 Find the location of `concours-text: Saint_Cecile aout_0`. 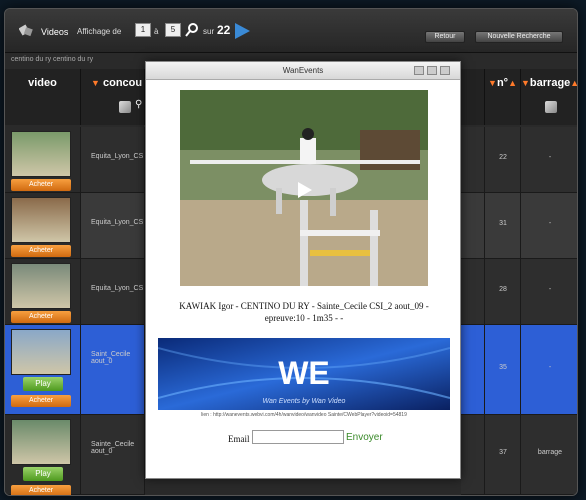

concours-text: Saint_Cecile aout_0 is located at coordinates (111, 358).